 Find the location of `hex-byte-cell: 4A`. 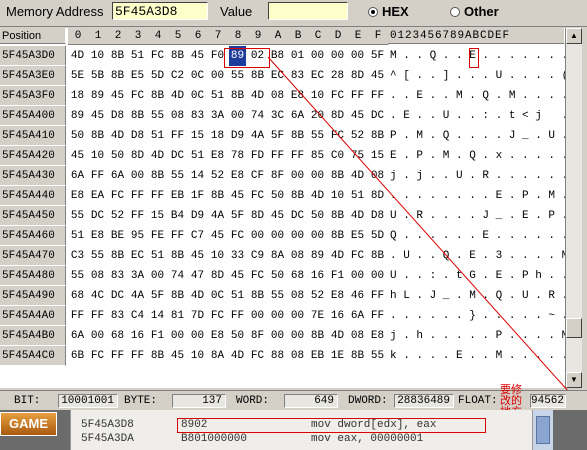

hex-byte-cell: 4A is located at coordinates (217, 216).